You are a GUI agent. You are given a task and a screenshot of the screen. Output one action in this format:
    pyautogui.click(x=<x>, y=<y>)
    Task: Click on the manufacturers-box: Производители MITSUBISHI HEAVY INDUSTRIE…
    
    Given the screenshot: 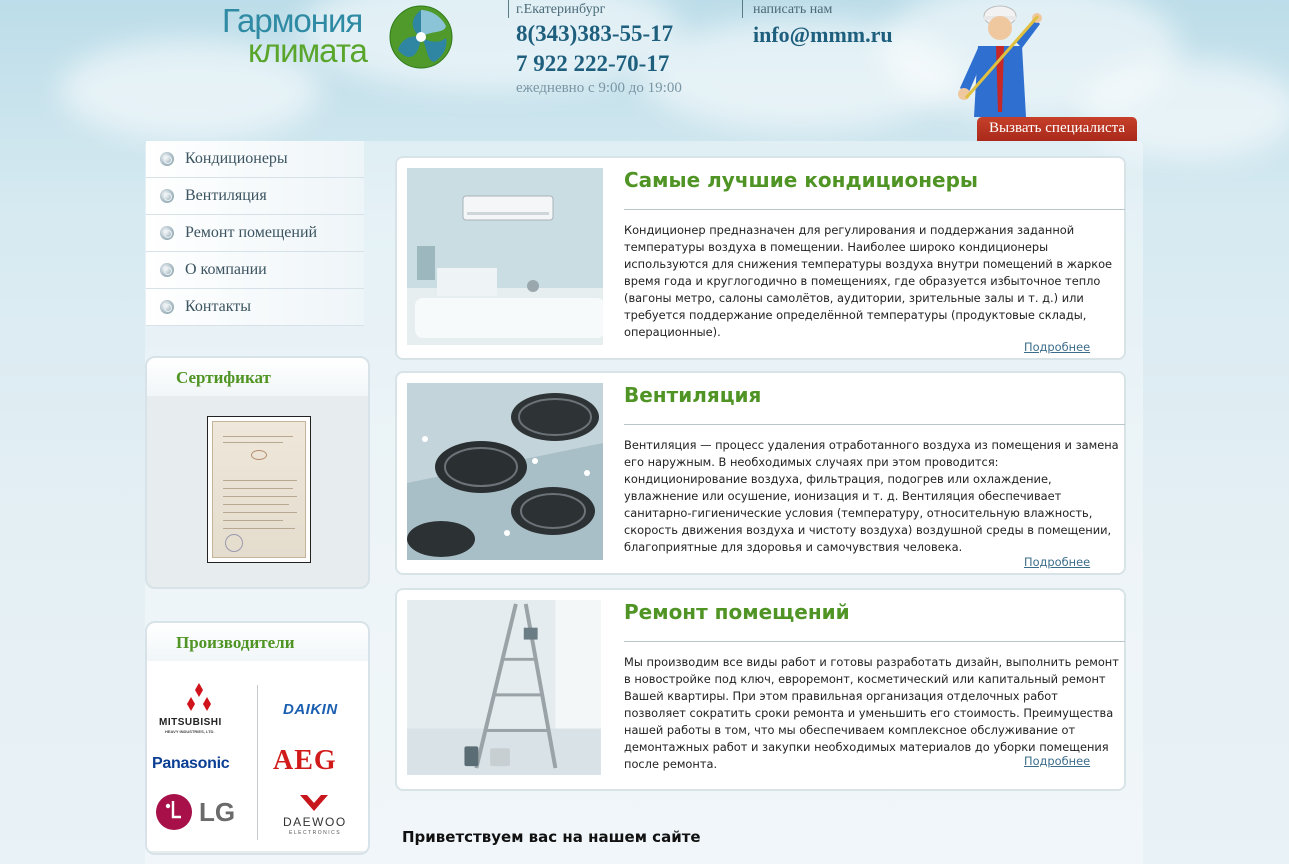 What is the action you would take?
    pyautogui.click(x=257, y=738)
    